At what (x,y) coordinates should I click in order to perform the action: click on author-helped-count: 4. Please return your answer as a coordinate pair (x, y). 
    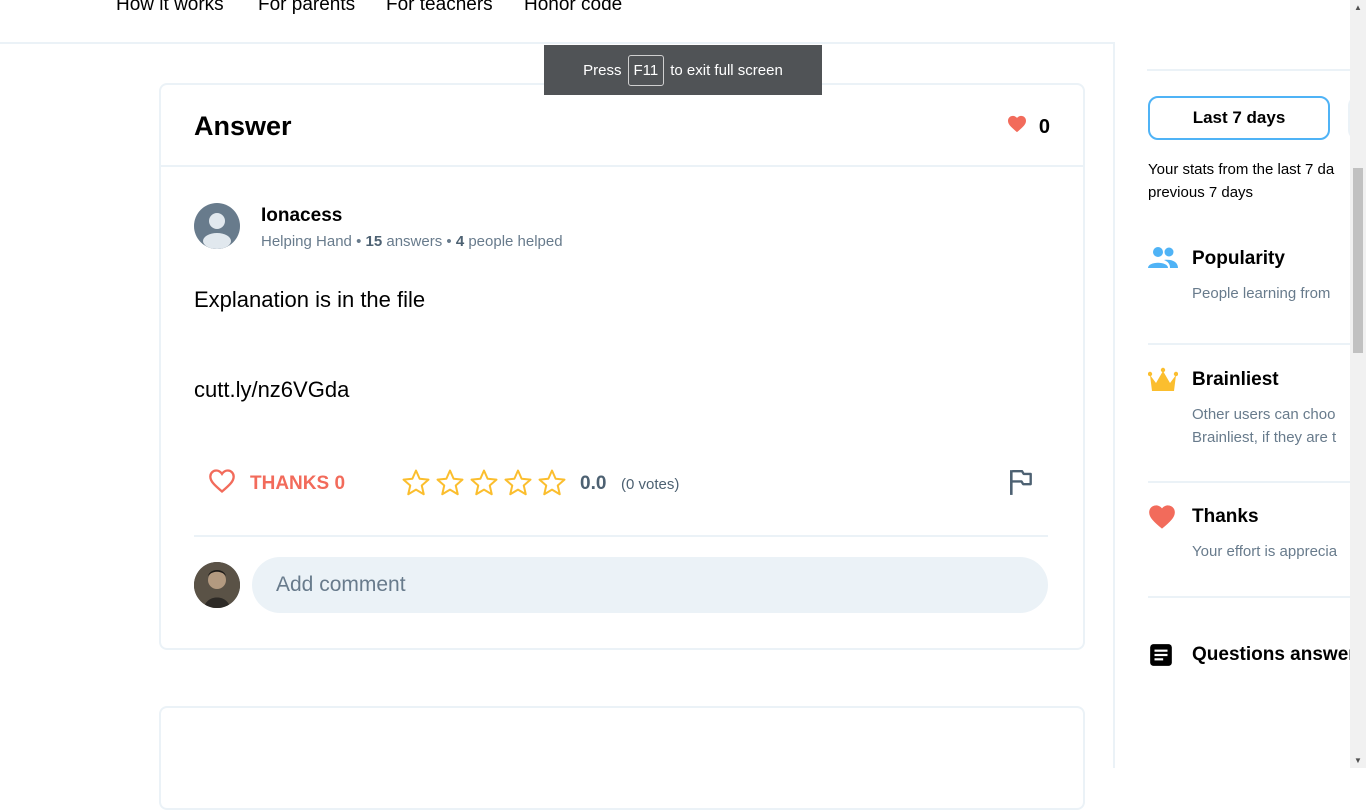
    Looking at the image, I should click on (460, 241).